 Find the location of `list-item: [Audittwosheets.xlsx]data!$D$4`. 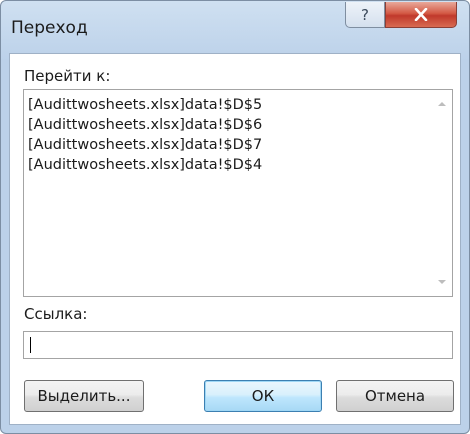

list-item: [Audittwosheets.xlsx]data!$D$4 is located at coordinates (228, 165).